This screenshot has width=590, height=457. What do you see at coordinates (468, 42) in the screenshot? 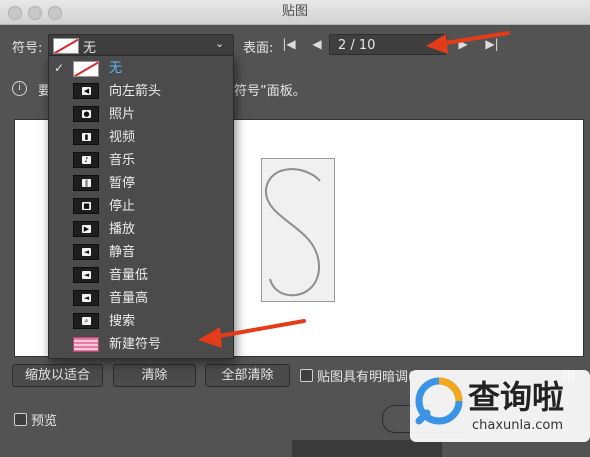
I see `arrow-to-page-field` at bounding box center [468, 42].